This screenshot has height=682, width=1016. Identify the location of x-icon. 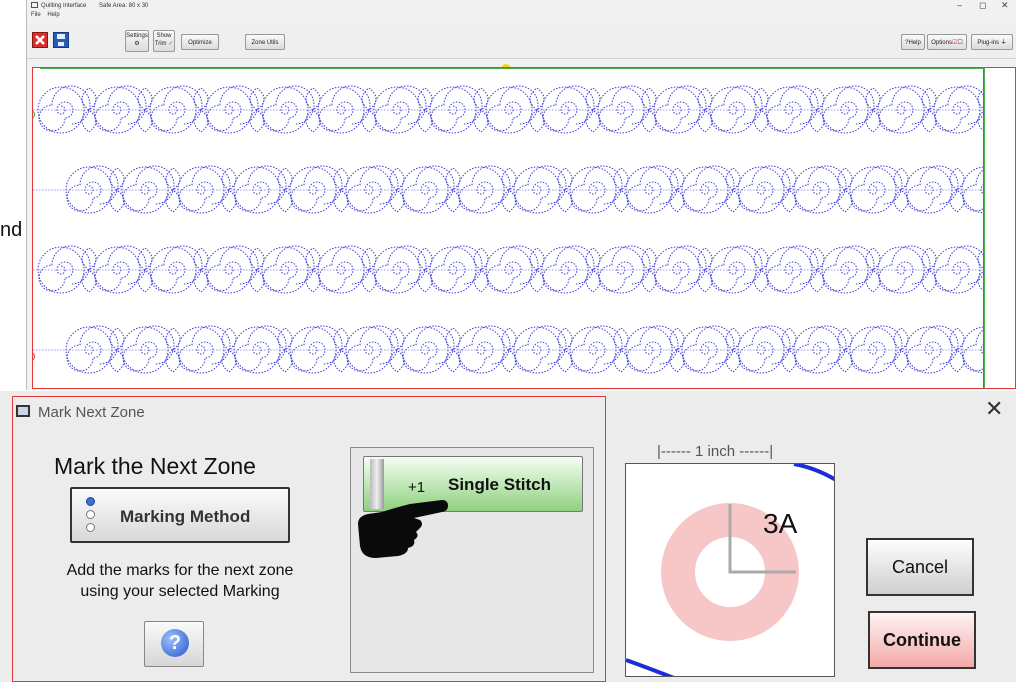
(40, 40).